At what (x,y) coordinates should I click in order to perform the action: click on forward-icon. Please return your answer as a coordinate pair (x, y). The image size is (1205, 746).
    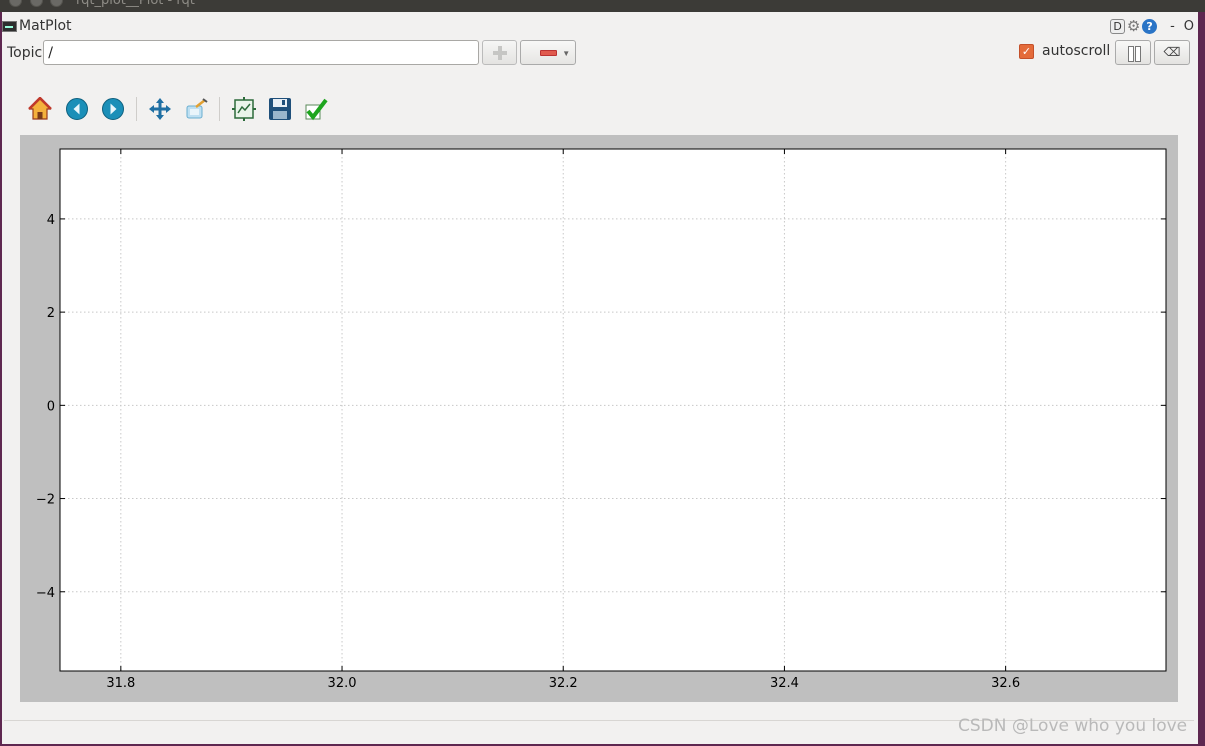
    Looking at the image, I should click on (113, 109).